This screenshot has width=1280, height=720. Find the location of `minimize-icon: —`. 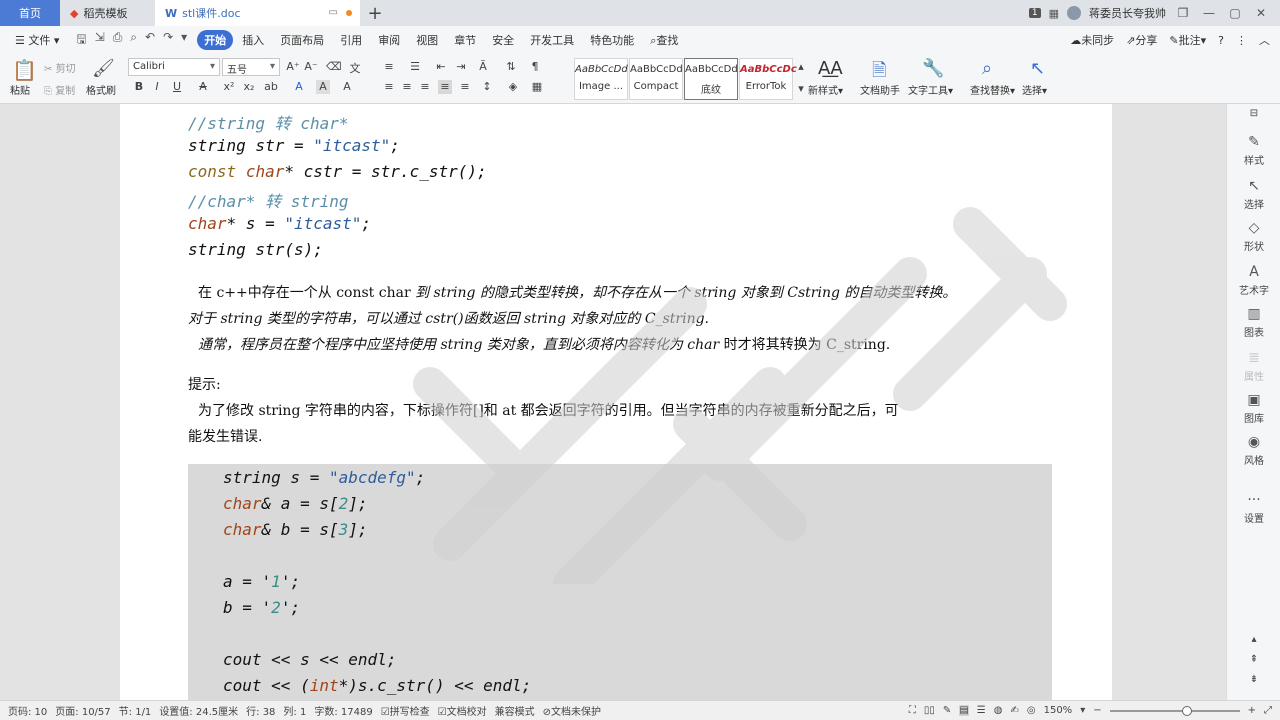

minimize-icon: — is located at coordinates (1209, 13).